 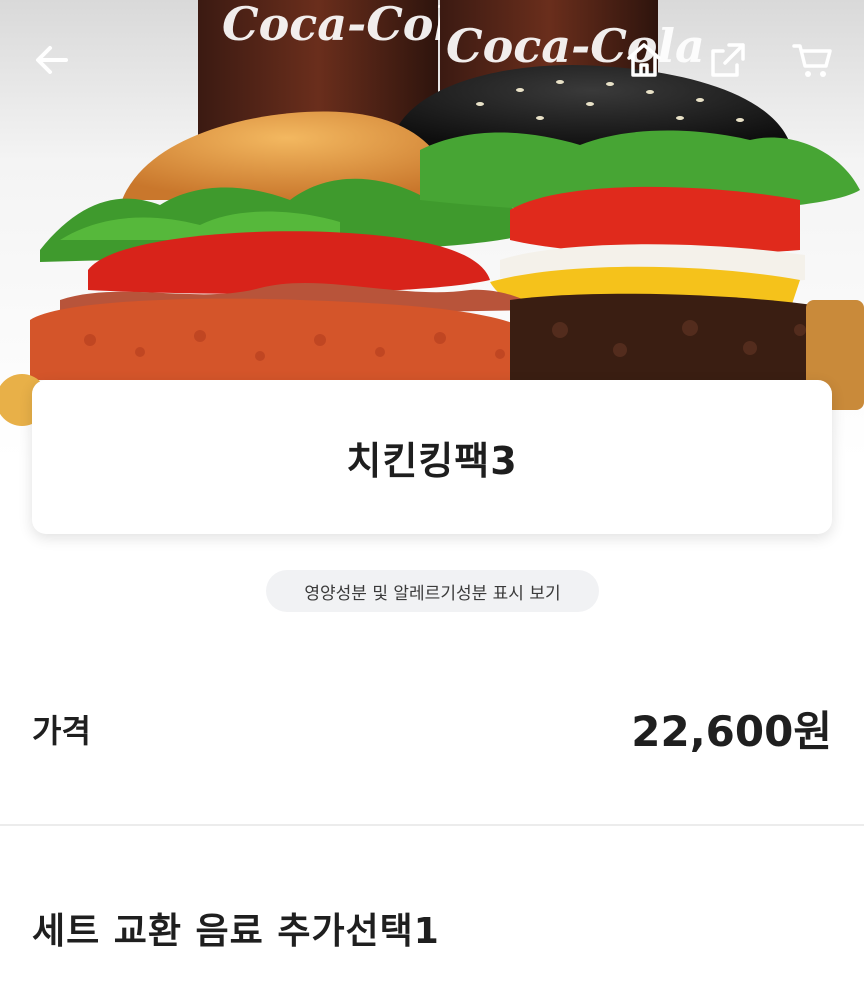 I want to click on home-button, so click(x=644, y=60).